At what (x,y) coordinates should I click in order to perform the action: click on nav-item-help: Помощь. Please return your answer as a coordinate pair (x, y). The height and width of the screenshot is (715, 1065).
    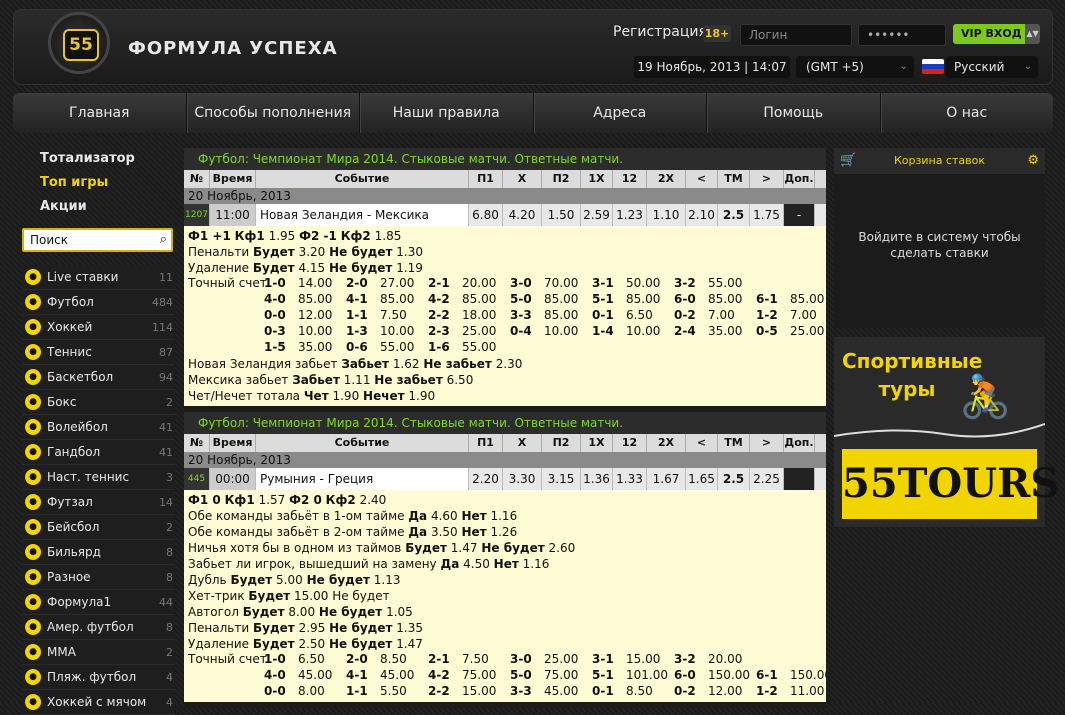
    Looking at the image, I should click on (794, 113).